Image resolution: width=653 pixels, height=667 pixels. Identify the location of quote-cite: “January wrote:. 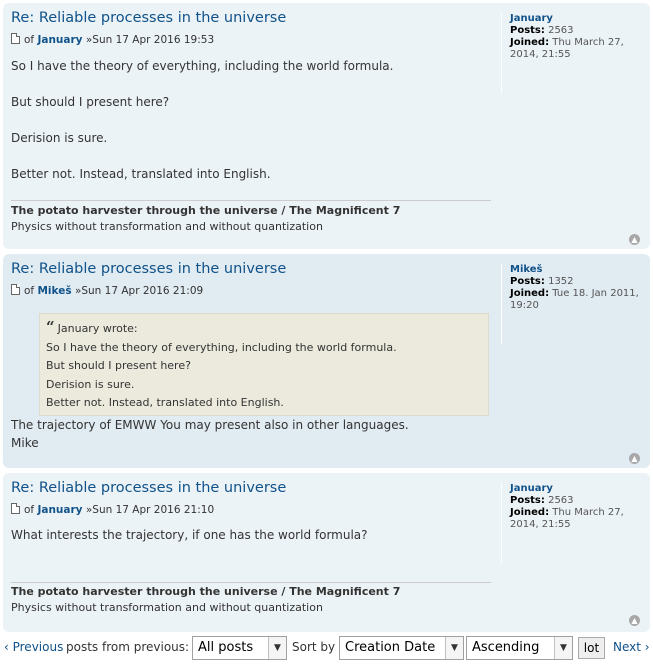
(264, 328).